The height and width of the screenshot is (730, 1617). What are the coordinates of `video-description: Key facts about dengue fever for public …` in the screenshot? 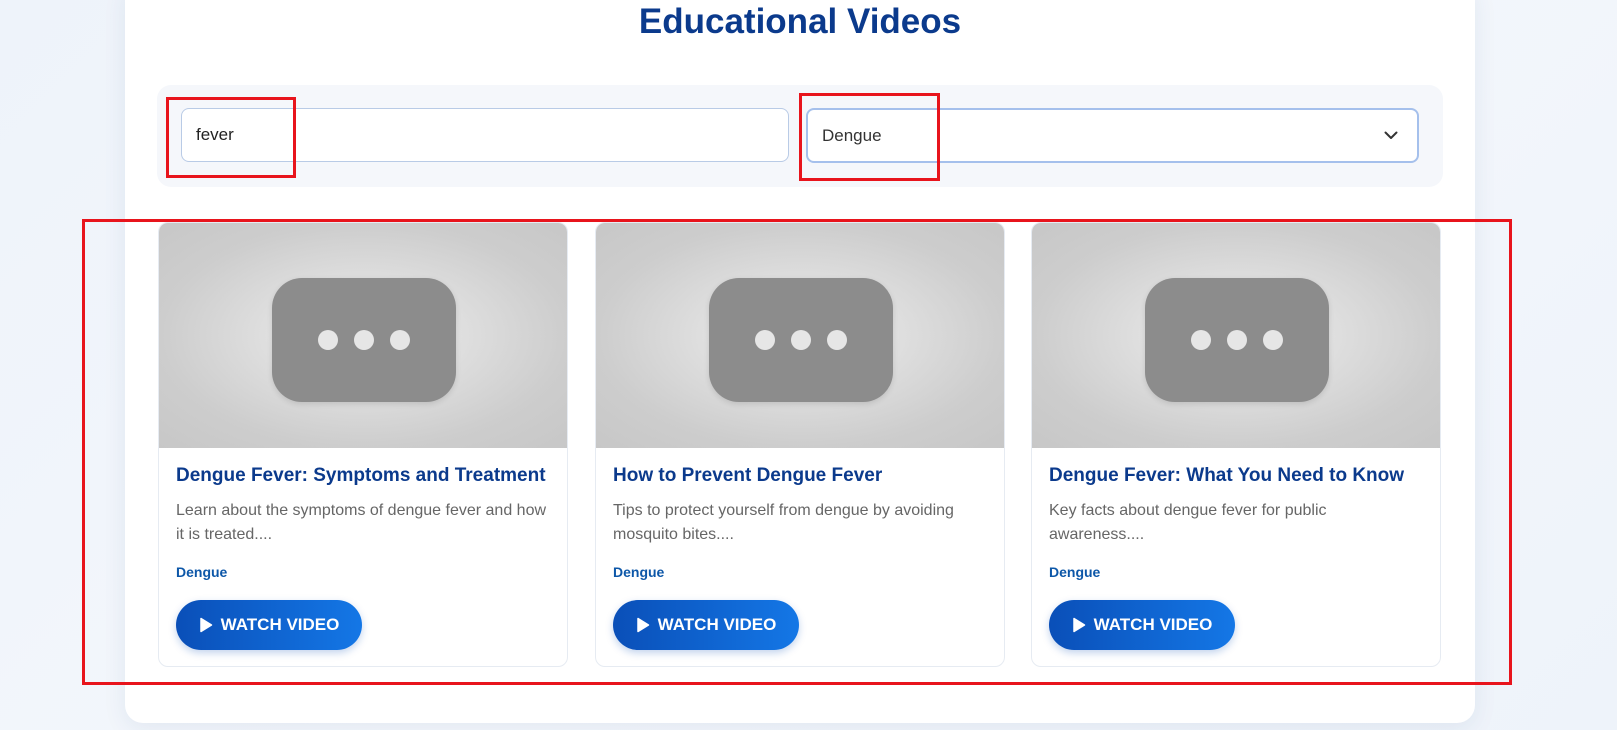 It's located at (1188, 522).